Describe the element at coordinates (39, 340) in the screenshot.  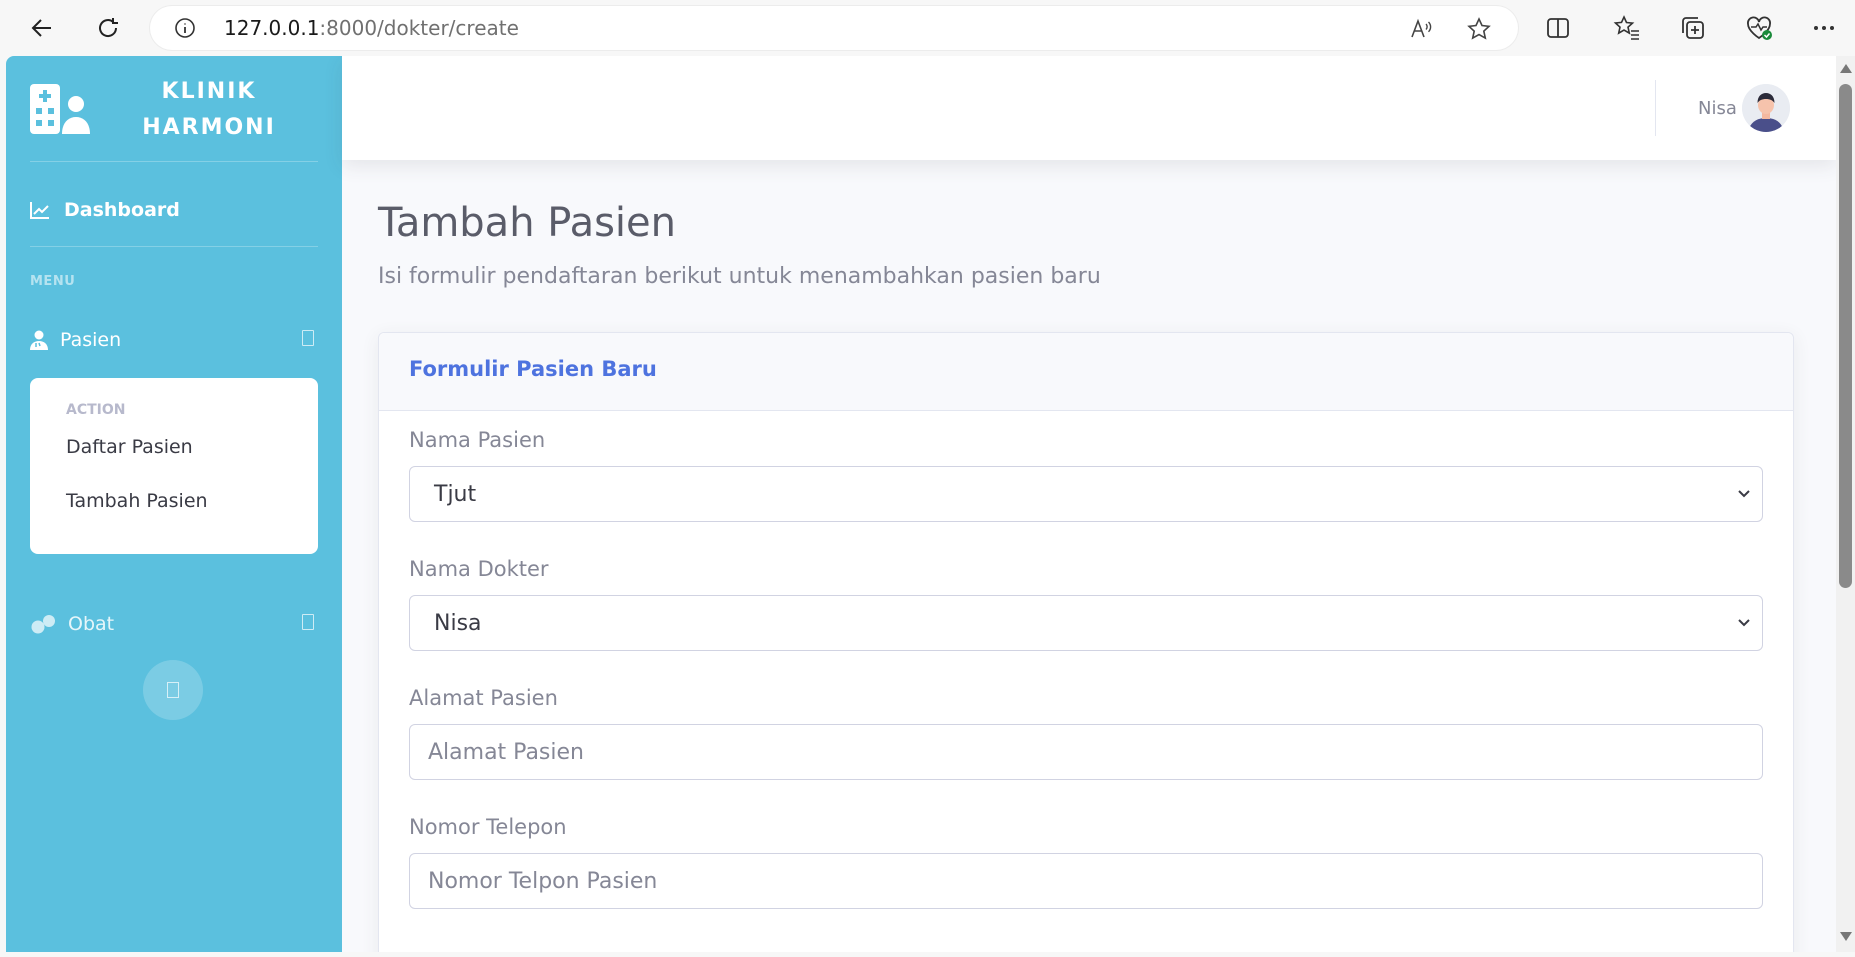
I see `user-doctor-icon` at that location.